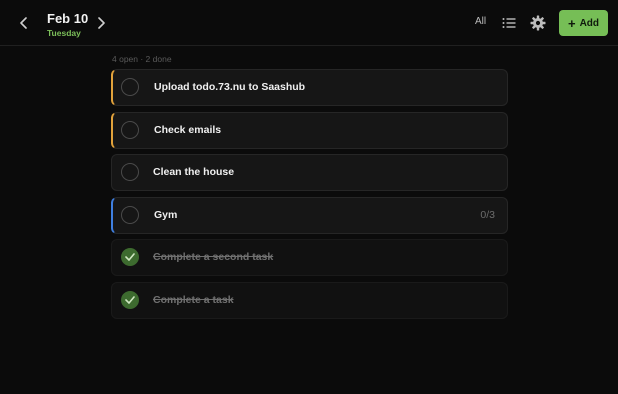 The width and height of the screenshot is (618, 394). I want to click on date-display: Feb 10 Tuesday, so click(67, 25).